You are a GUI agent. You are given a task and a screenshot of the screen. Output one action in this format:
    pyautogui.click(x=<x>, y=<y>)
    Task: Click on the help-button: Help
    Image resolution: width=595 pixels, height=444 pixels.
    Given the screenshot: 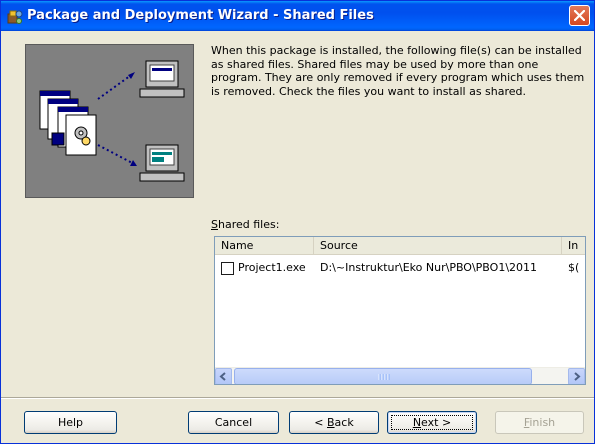 What is the action you would take?
    pyautogui.click(x=70, y=422)
    